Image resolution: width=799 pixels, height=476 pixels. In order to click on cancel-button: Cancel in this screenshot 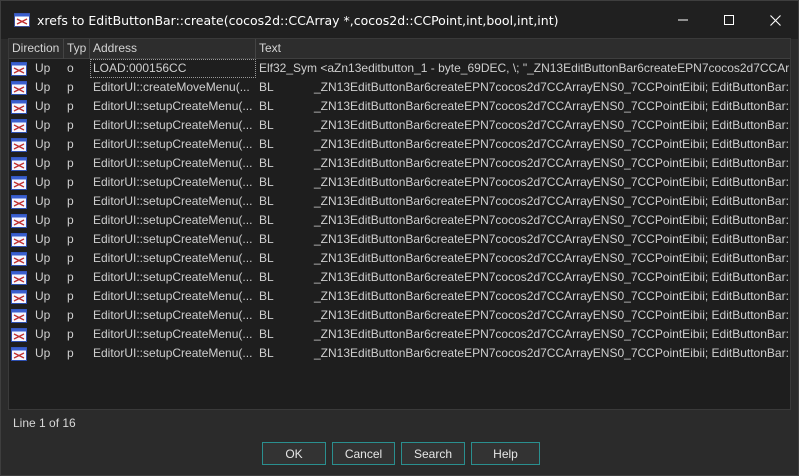, I will do `click(363, 453)`.